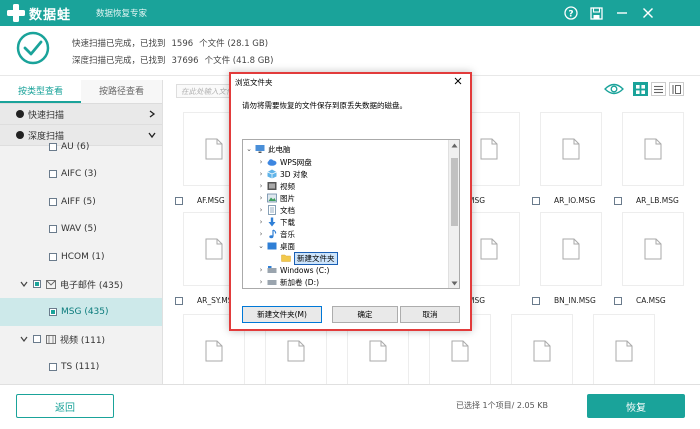 The height and width of the screenshot is (429, 700). Describe the element at coordinates (272, 210) in the screenshot. I see `documents-icon` at that location.